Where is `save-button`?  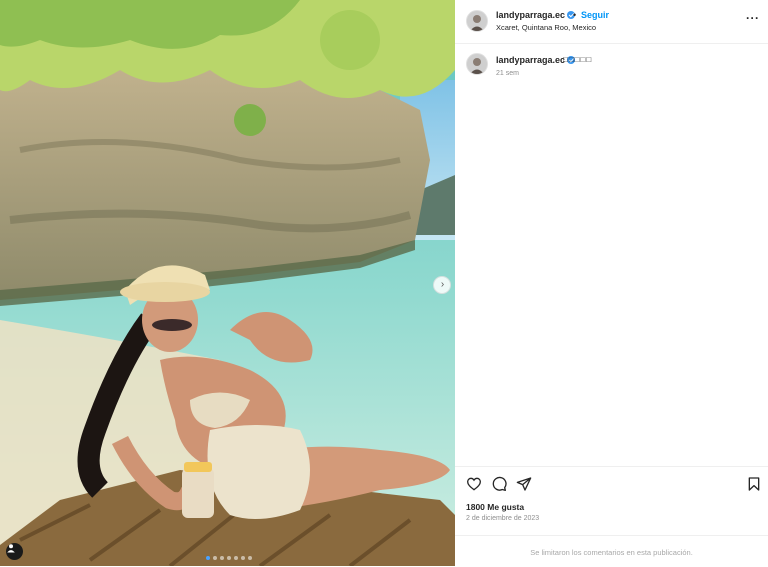 save-button is located at coordinates (754, 484).